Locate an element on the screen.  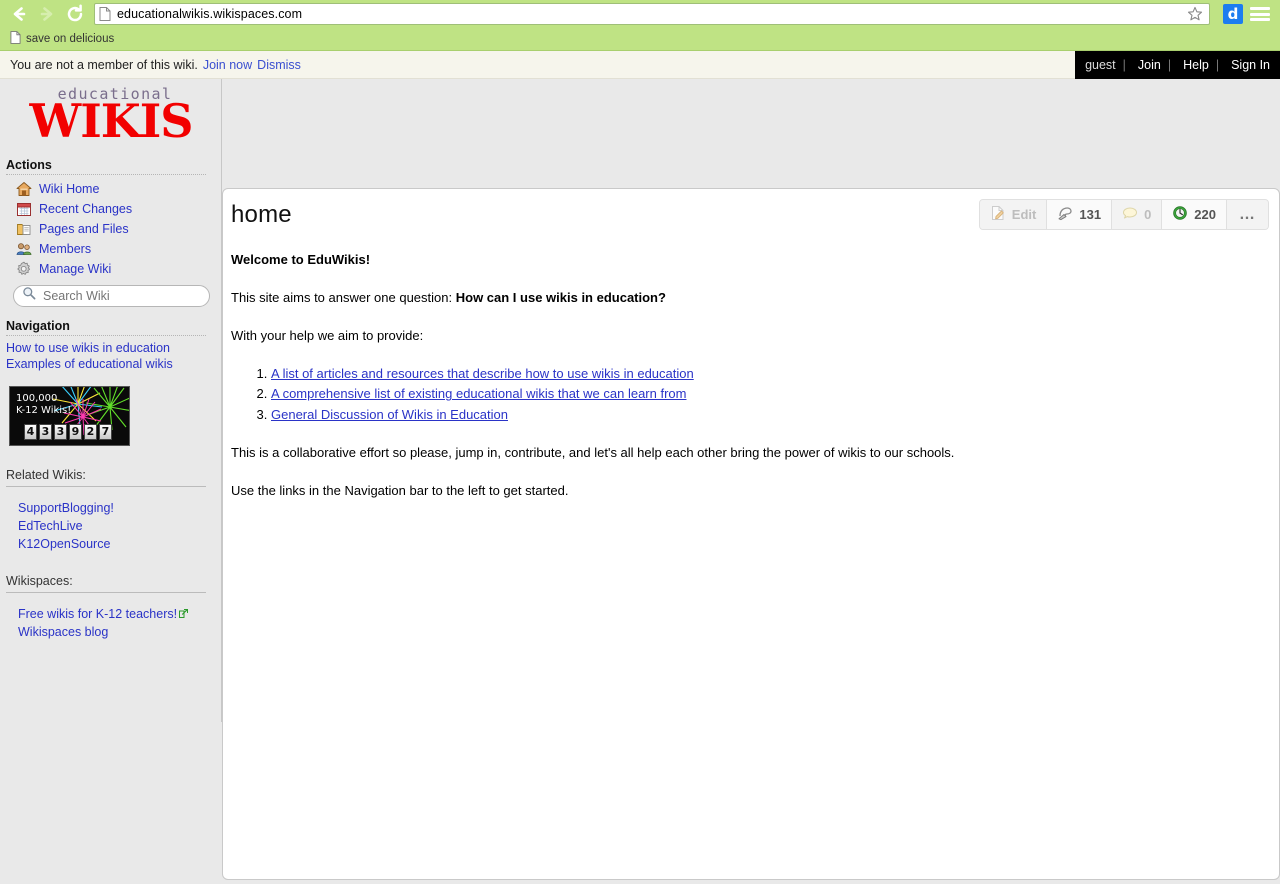
address-bar: educationalwikis.wikispaces.com is located at coordinates (652, 14).